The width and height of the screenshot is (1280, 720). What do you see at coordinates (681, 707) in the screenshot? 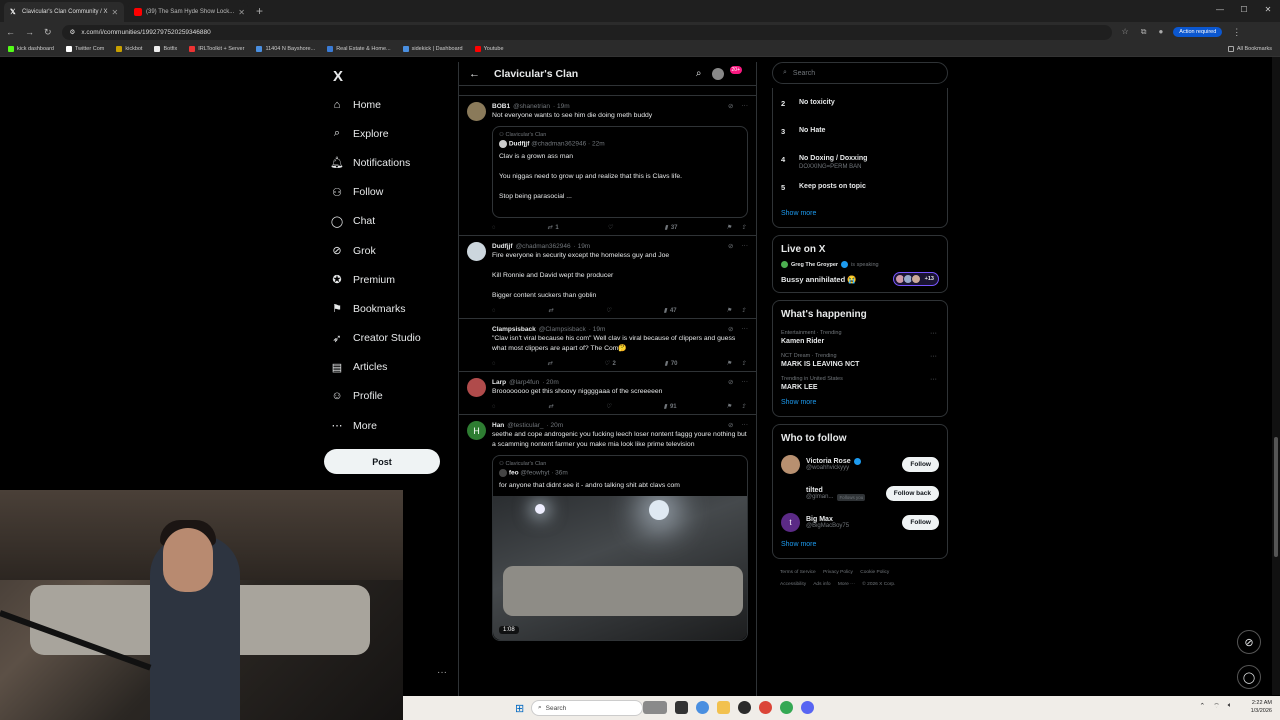
I see `task-view-icon` at bounding box center [681, 707].